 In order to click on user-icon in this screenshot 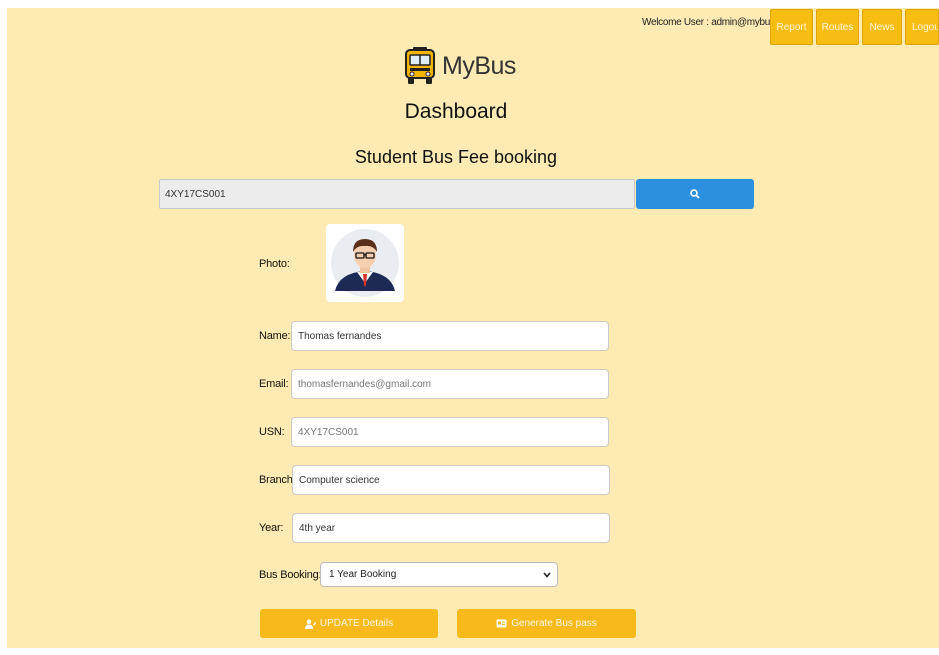, I will do `click(310, 624)`.